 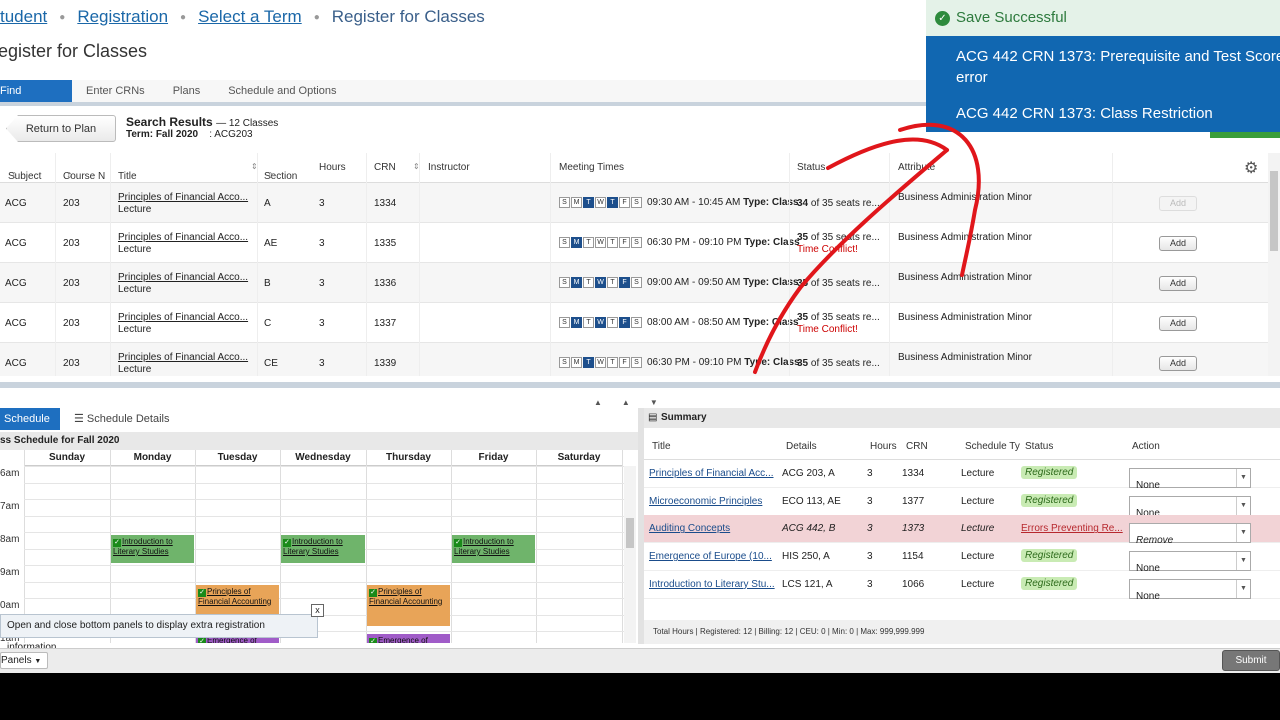 What do you see at coordinates (317, 610) in the screenshot?
I see `close-icon: x` at bounding box center [317, 610].